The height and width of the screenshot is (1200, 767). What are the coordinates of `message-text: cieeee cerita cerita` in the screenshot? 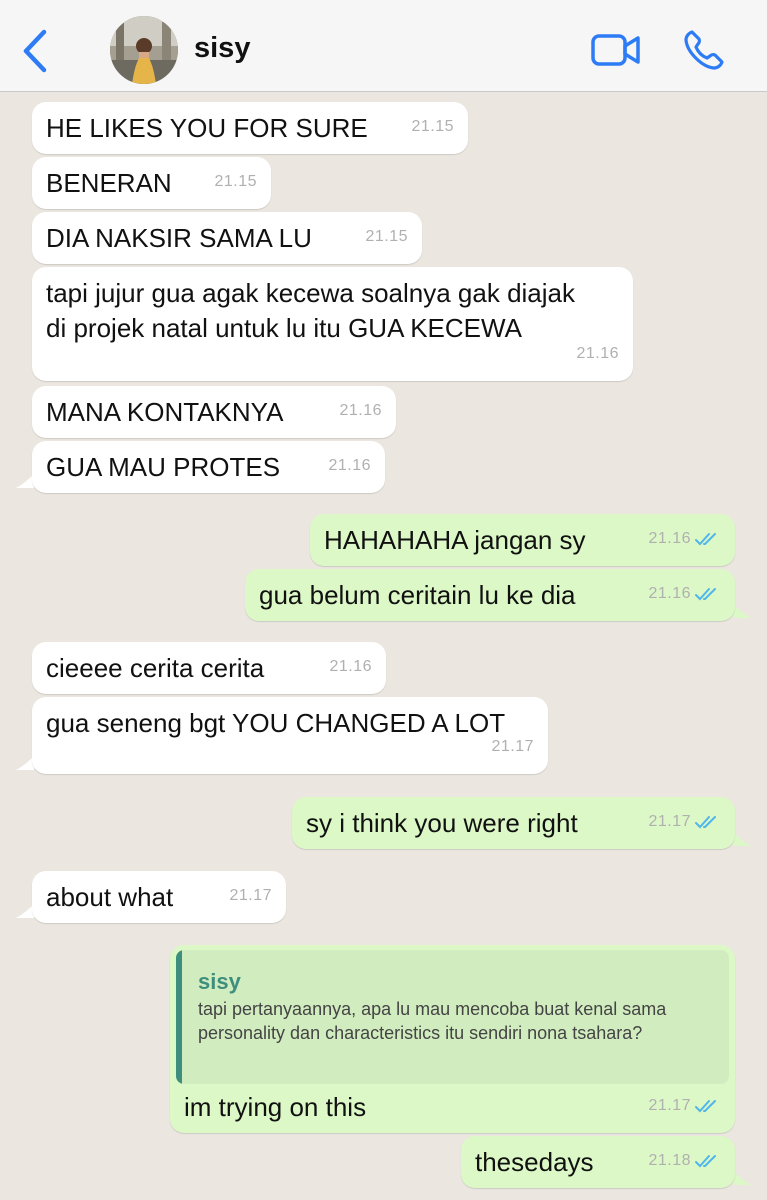 It's located at (155, 668).